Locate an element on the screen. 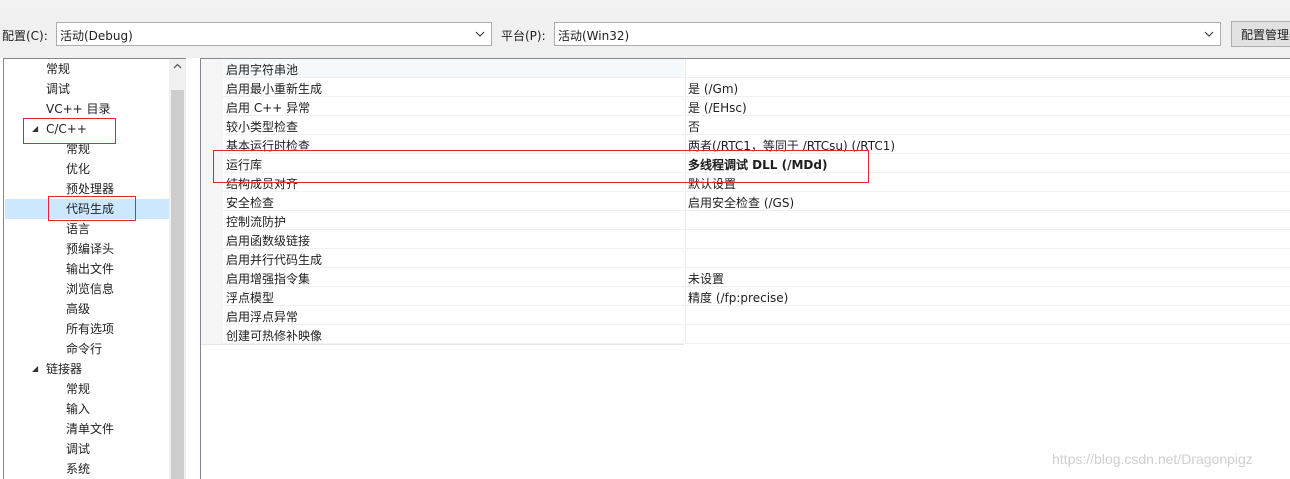  tree-scrollbar is located at coordinates (177, 269).